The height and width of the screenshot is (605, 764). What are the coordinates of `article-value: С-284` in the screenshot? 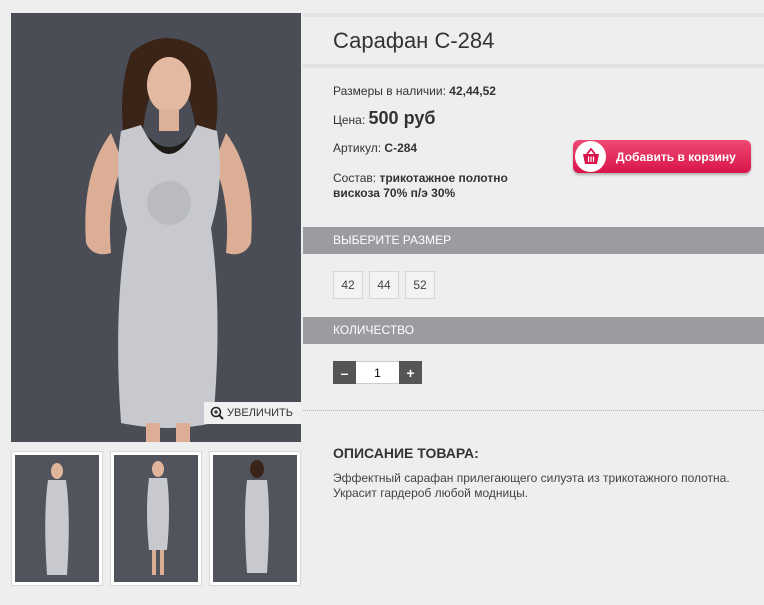 It's located at (401, 148).